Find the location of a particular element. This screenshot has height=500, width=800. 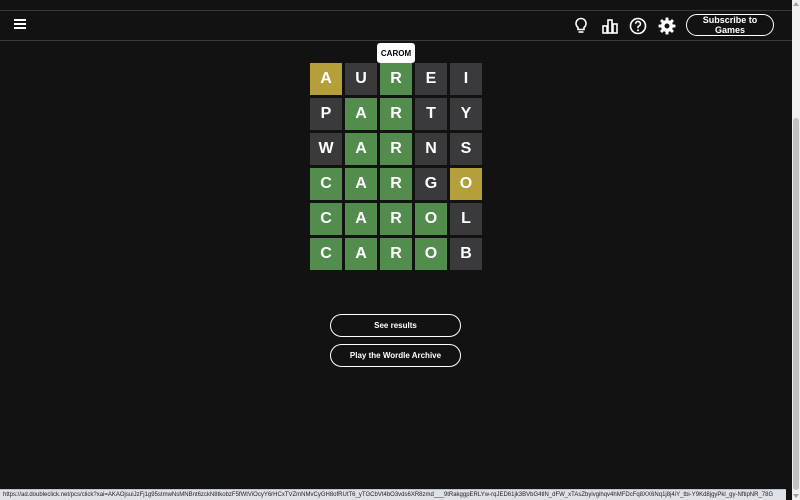

tile-absent: B is located at coordinates (466, 254).